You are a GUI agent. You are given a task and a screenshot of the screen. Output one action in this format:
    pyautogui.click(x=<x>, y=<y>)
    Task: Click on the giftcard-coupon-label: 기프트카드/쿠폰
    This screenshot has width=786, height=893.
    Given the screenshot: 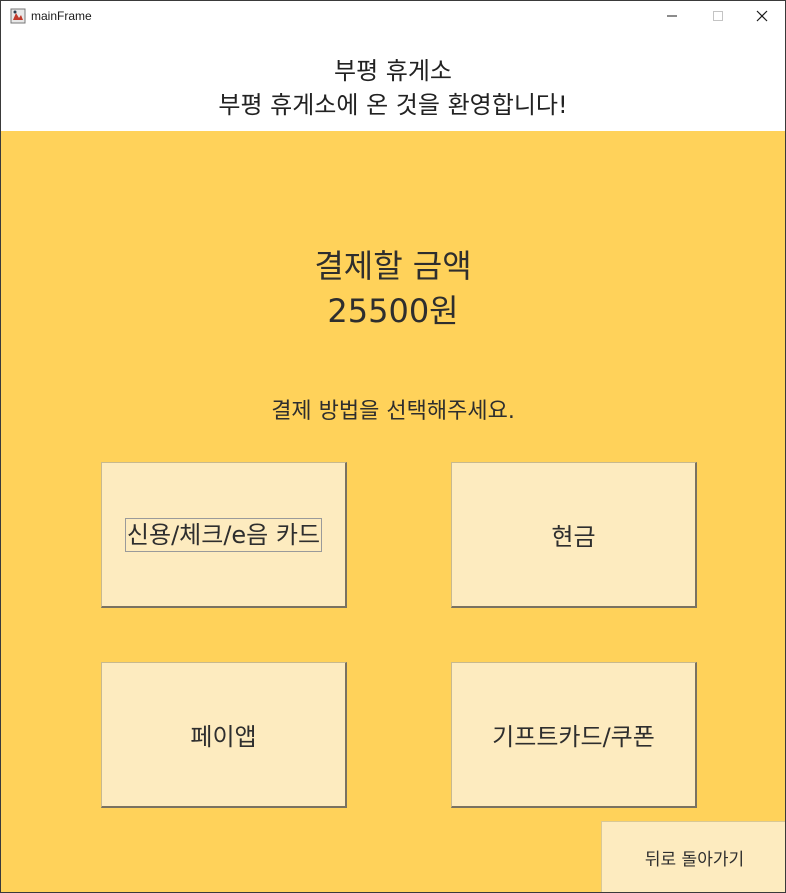 What is the action you would take?
    pyautogui.click(x=573, y=737)
    